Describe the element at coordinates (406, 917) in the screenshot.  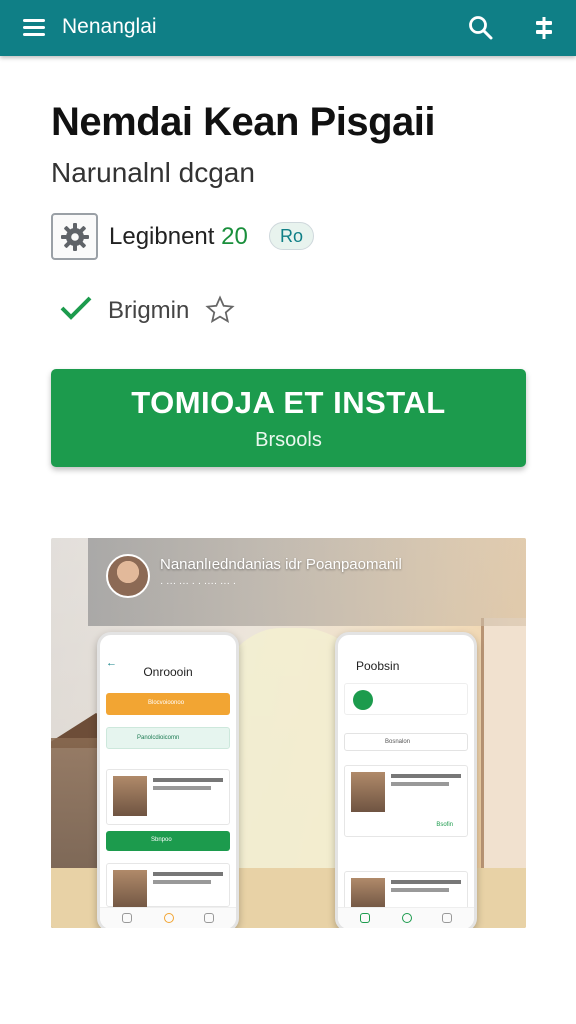
I see `phone-right-nav` at that location.